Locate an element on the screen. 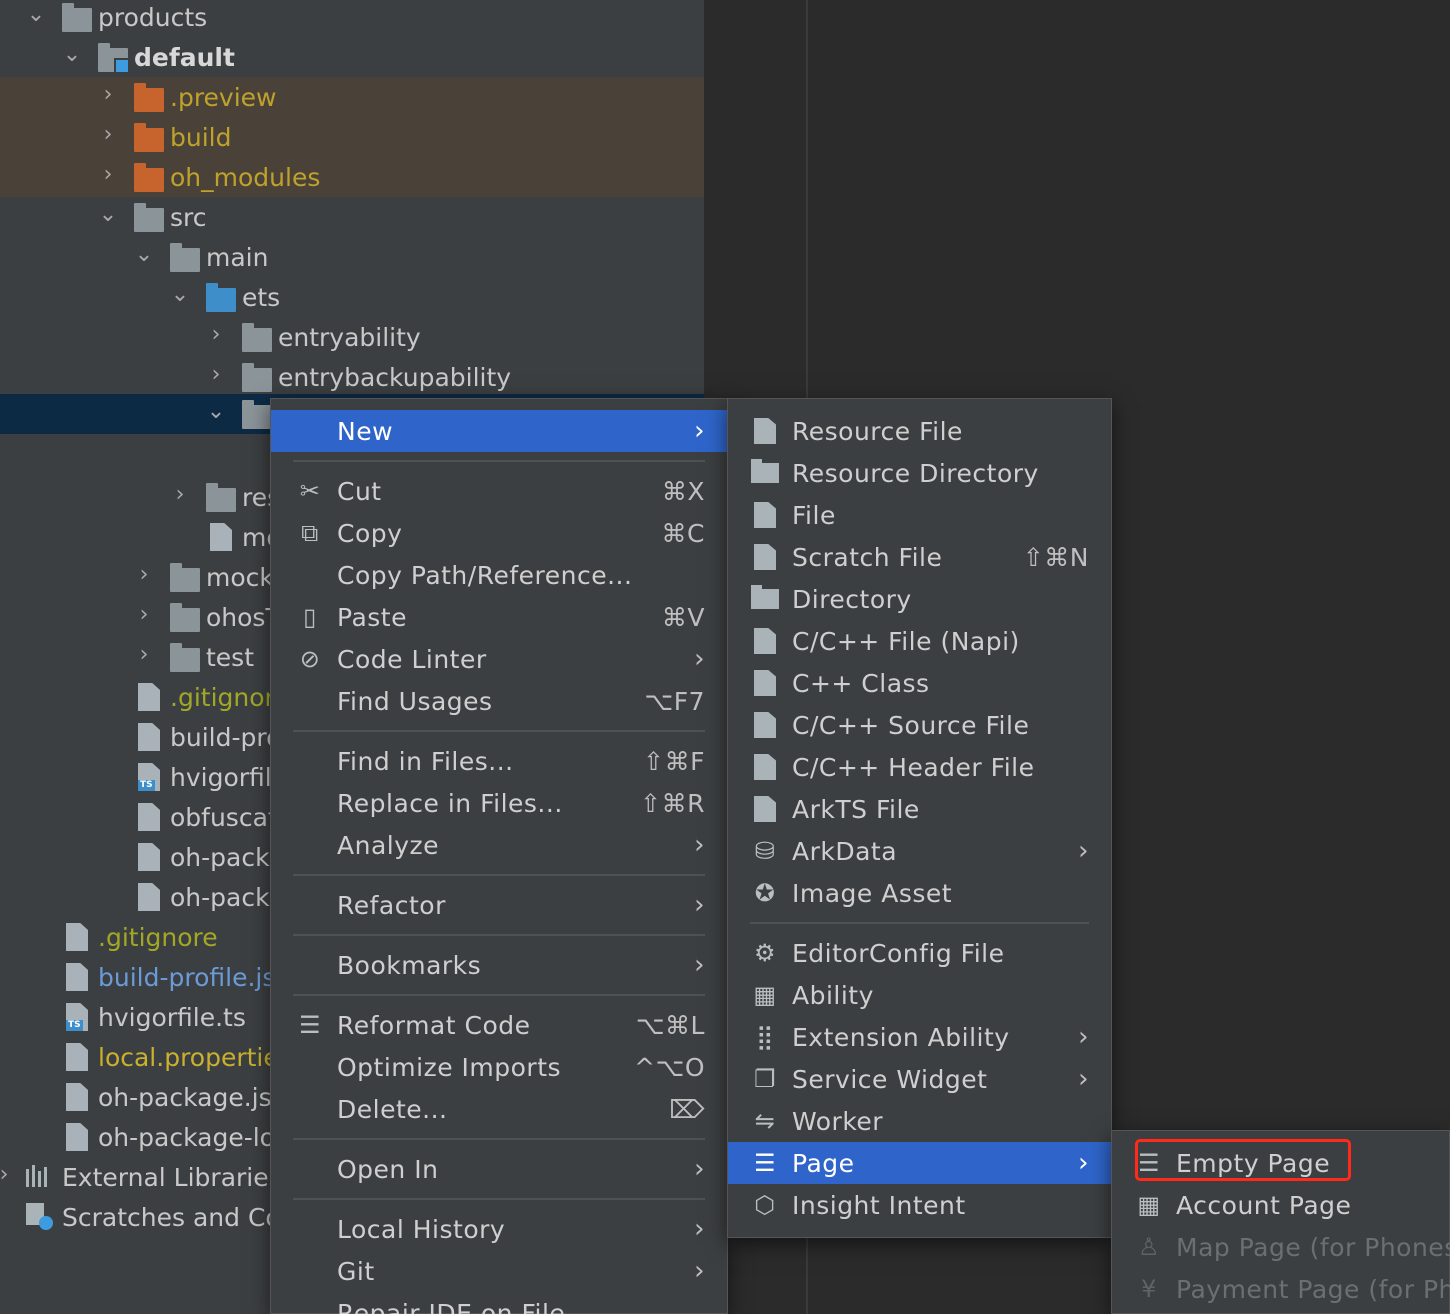 The width and height of the screenshot is (1450, 1314). menu-item-directory: Directory is located at coordinates (919, 599).